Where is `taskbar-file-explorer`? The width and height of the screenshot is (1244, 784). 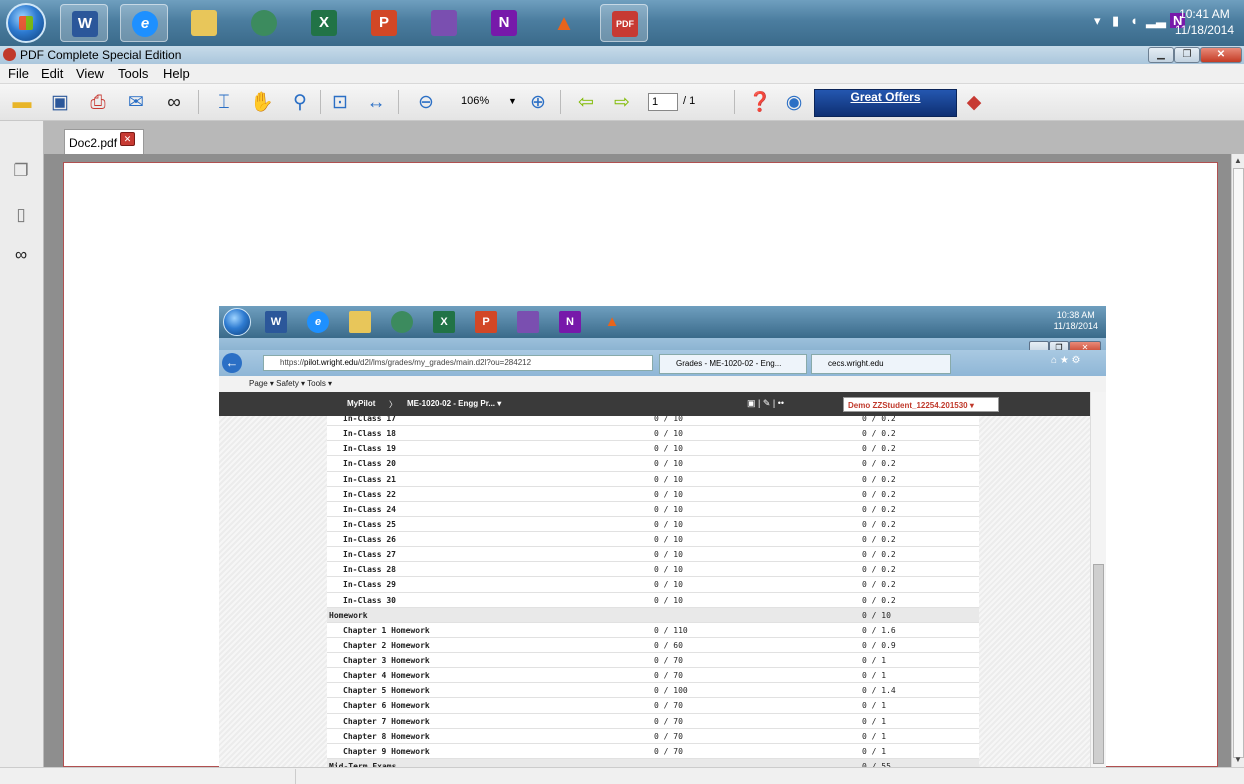
taskbar-file-explorer is located at coordinates (204, 23).